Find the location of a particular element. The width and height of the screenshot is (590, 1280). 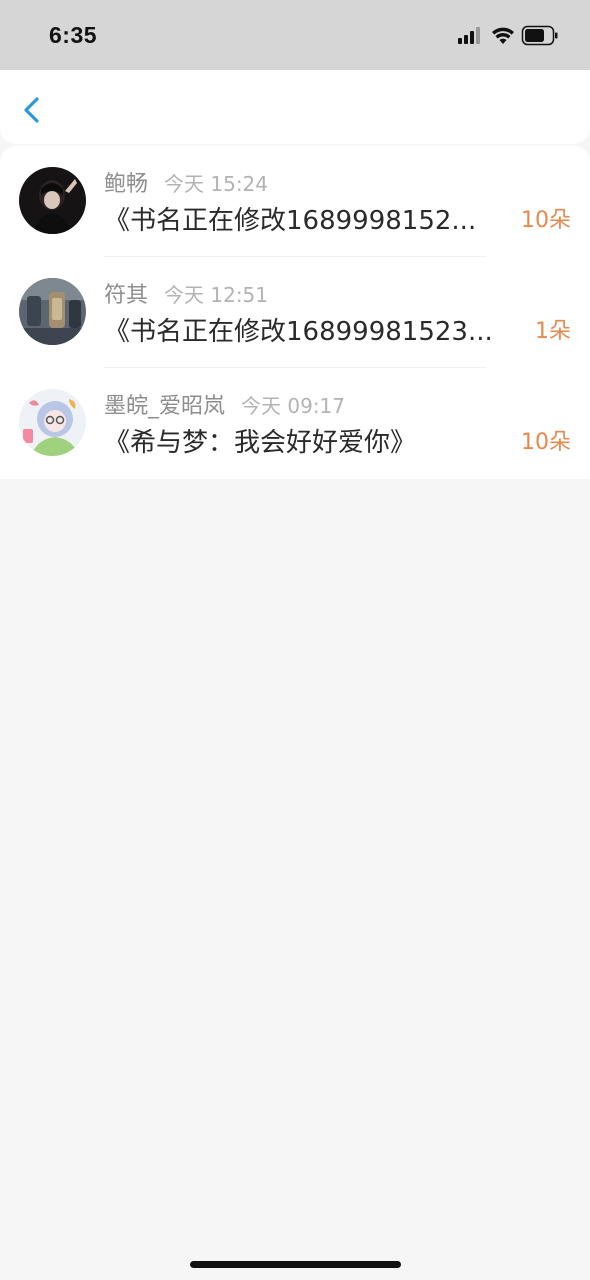

flower-count: 1朵 is located at coordinates (553, 331).